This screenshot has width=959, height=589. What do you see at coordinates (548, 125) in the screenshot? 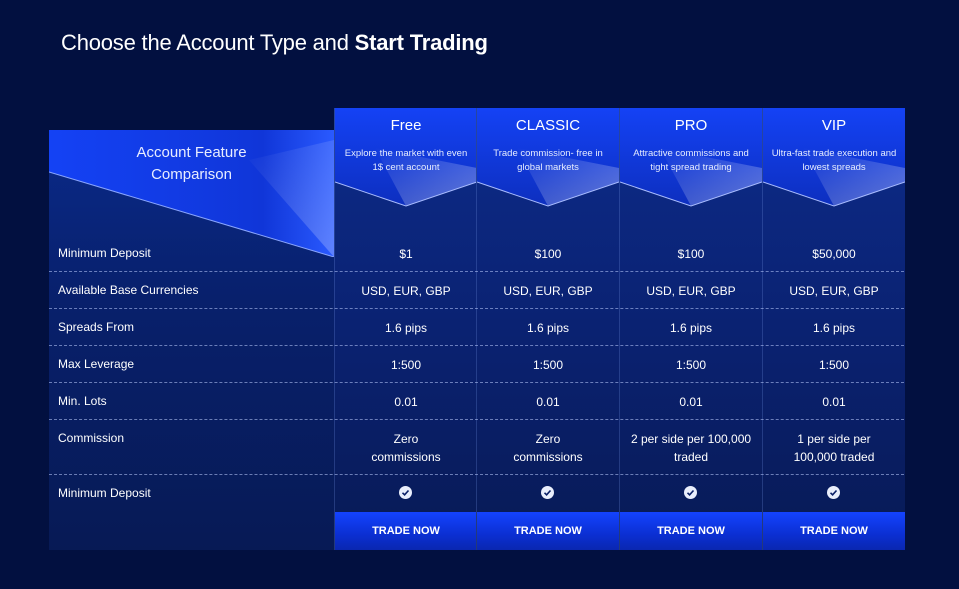
I see `plan-name: CLASSIC` at bounding box center [548, 125].